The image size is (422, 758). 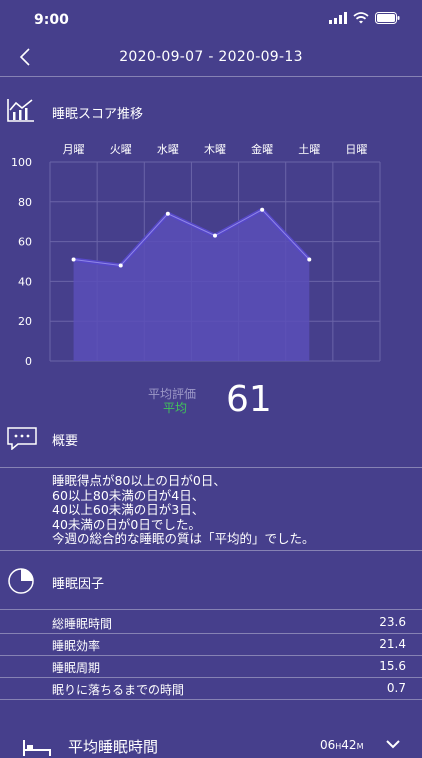 I want to click on pie-chart-icon, so click(x=21, y=581).